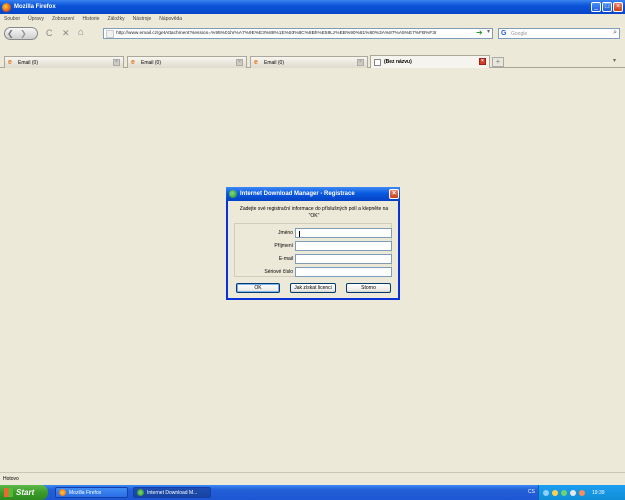 The height and width of the screenshot is (500, 625). I want to click on go-arrow-icon: ➜, so click(479, 32).